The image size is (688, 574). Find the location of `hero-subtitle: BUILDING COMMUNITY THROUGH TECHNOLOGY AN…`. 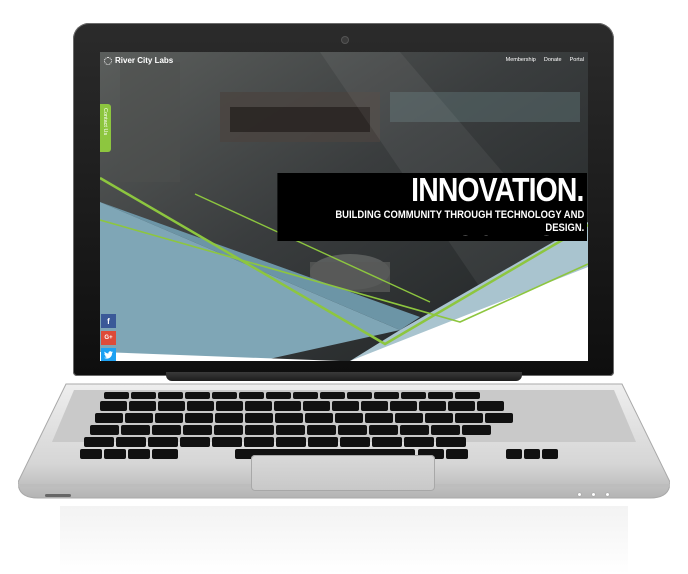

hero-subtitle: BUILDING COMMUNITY THROUGH TECHNOLOGY AN… is located at coordinates (452, 222).